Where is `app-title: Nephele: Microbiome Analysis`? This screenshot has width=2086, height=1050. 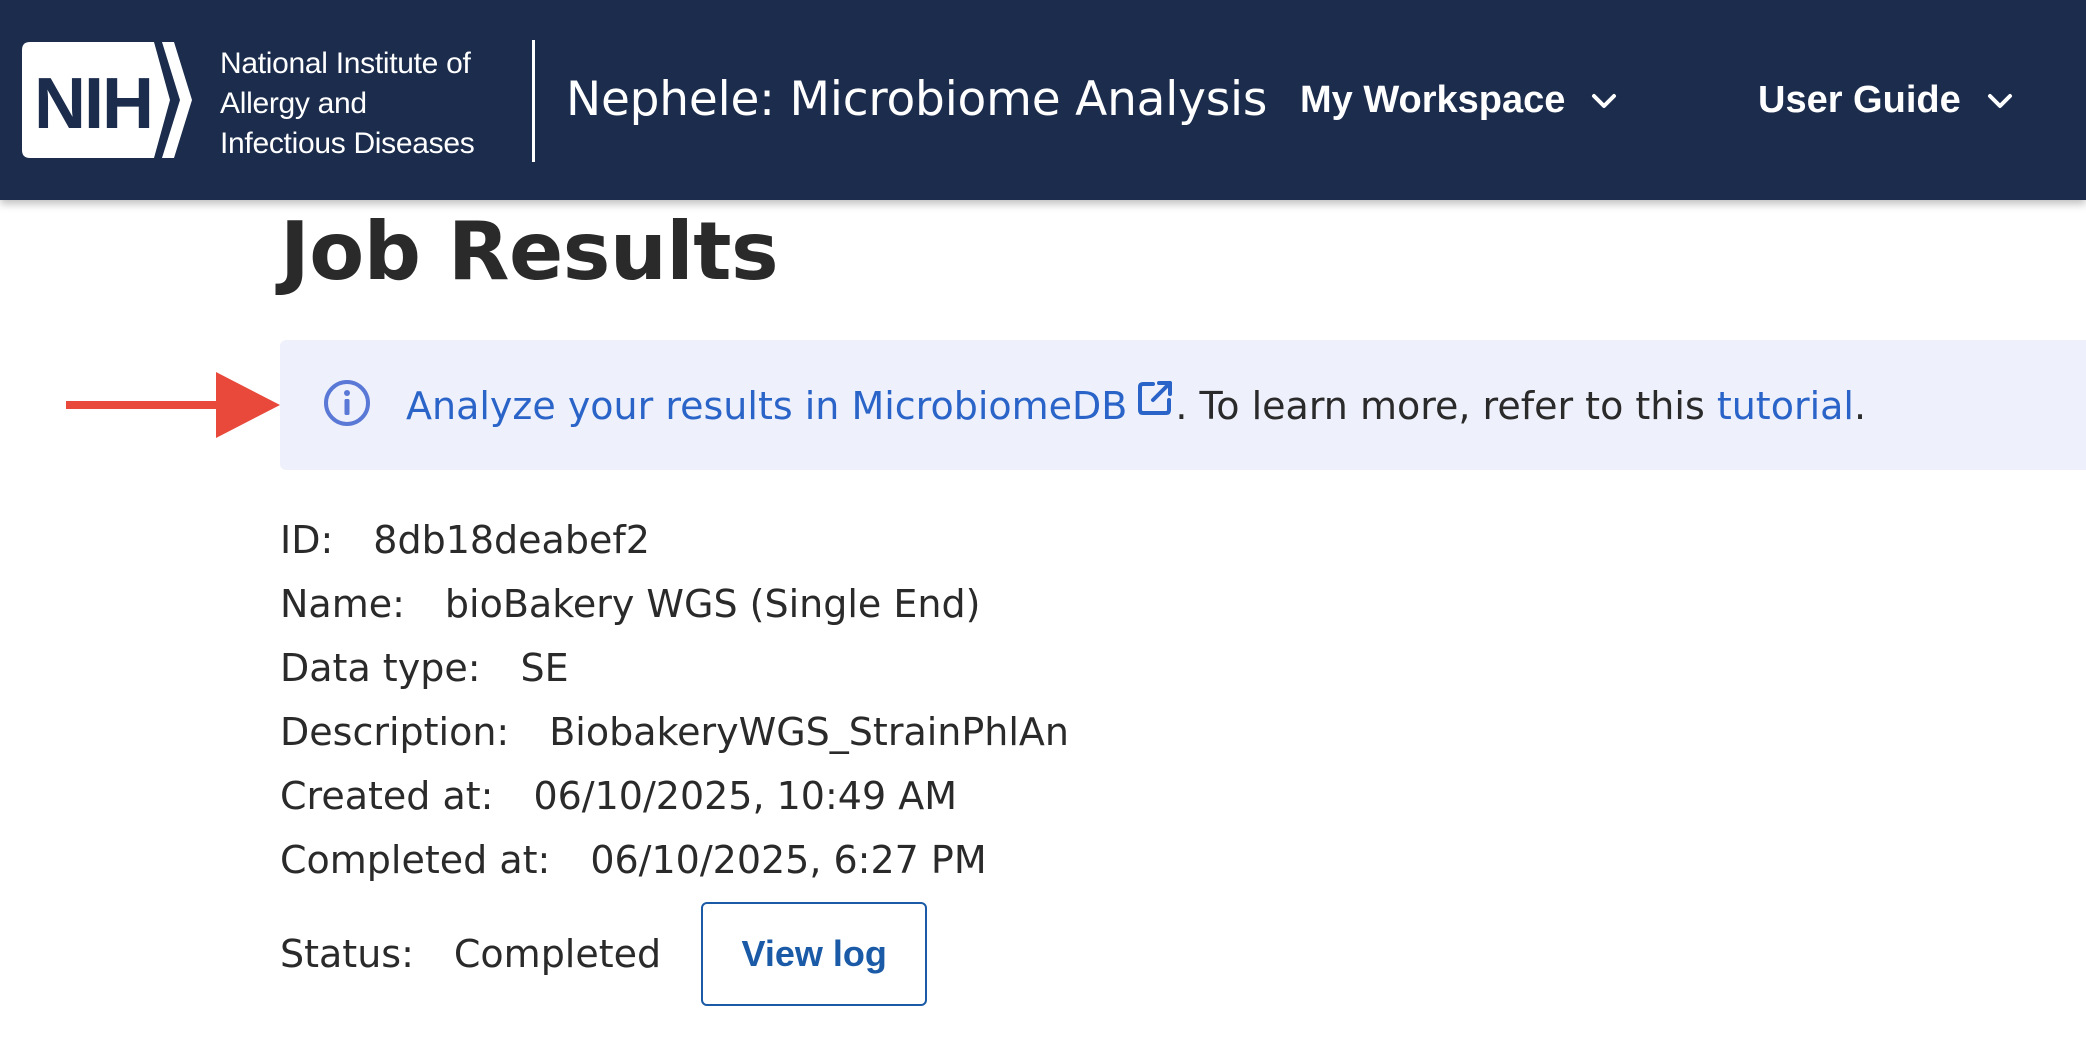
app-title: Nephele: Microbiome Analysis is located at coordinates (916, 100).